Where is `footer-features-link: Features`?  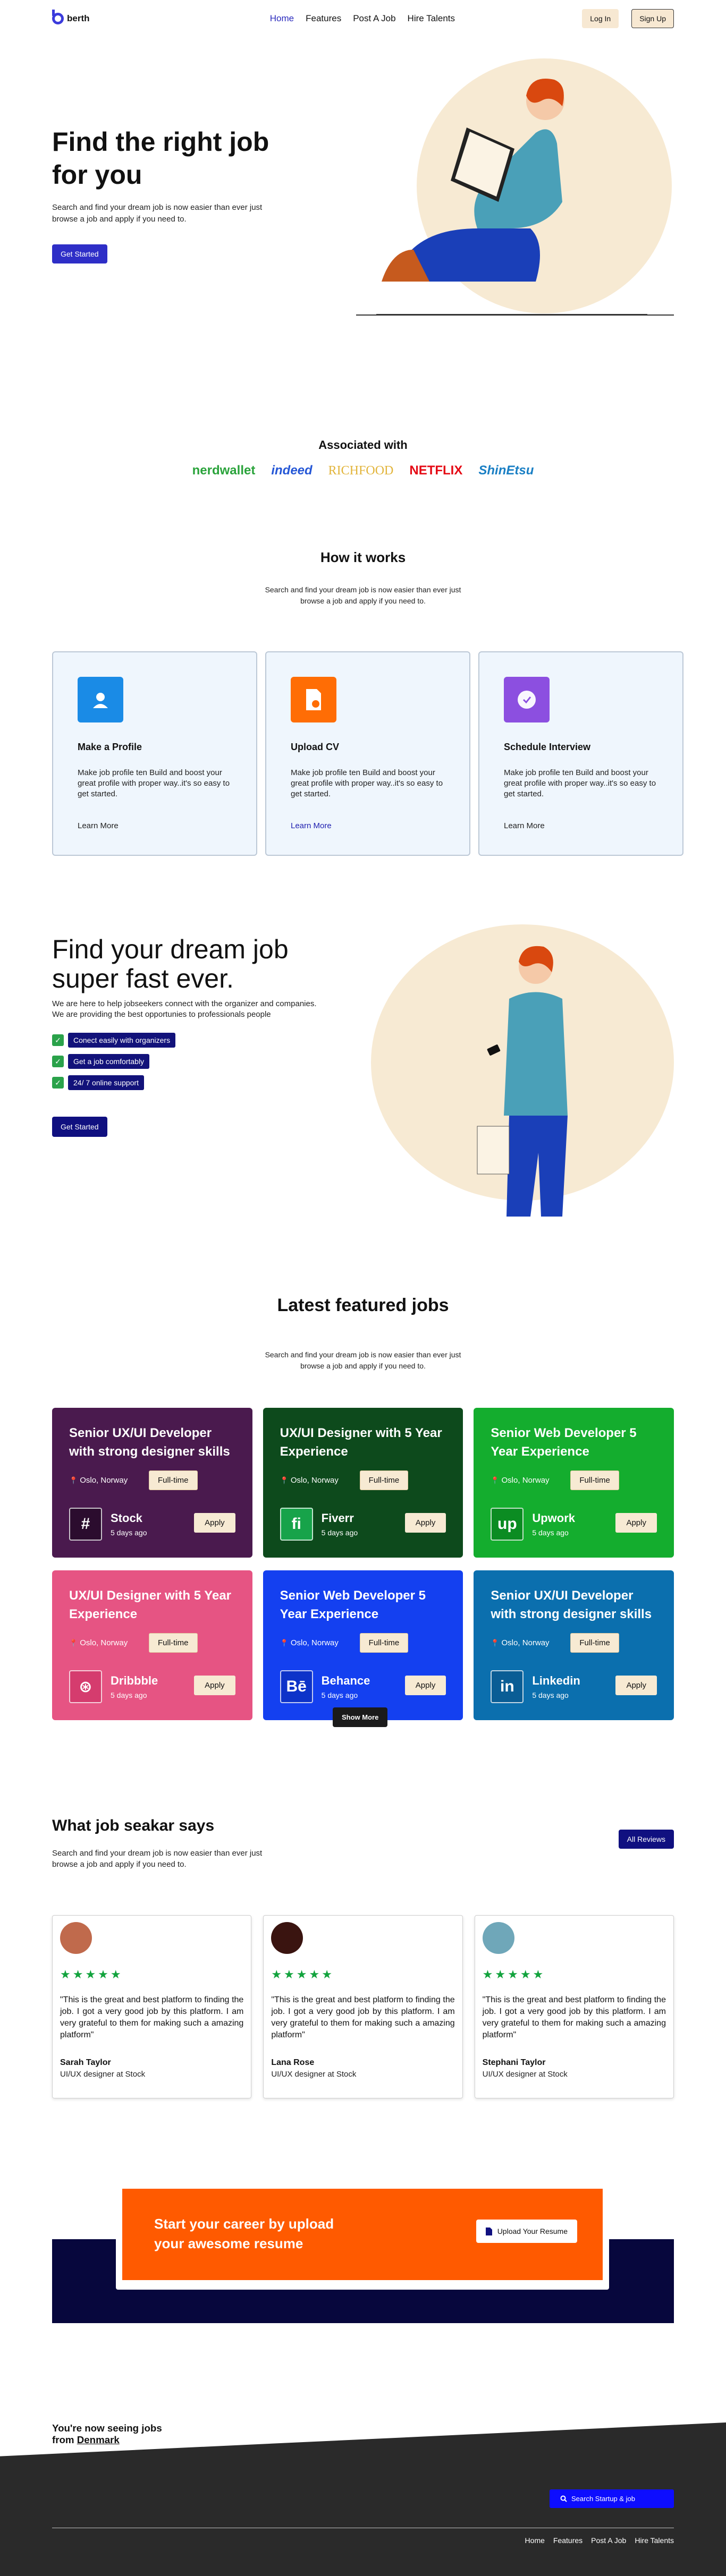 footer-features-link: Features is located at coordinates (568, 2540).